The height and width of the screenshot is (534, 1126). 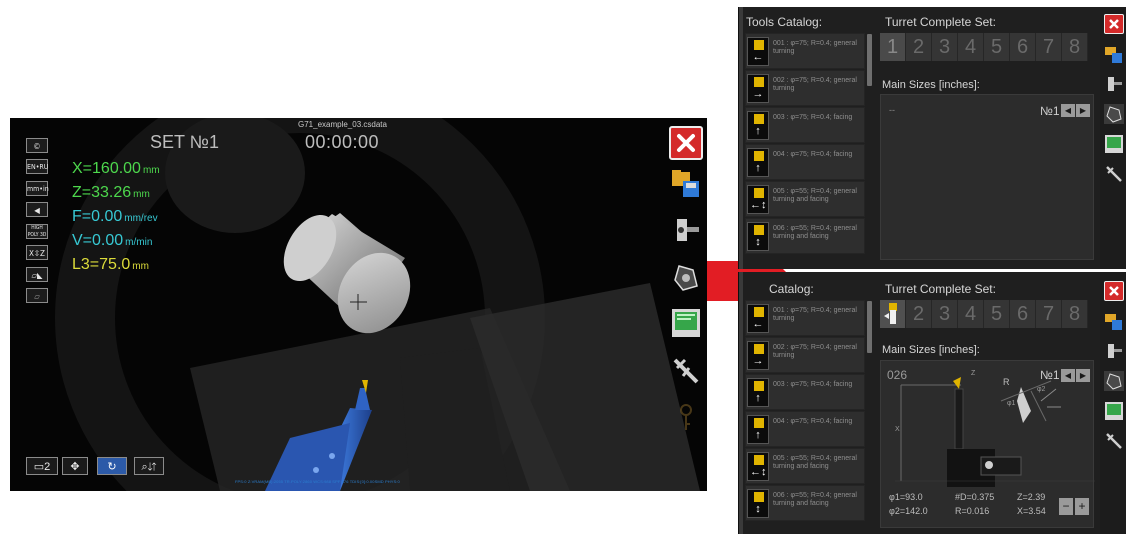 I want to click on key-icon, so click(x=686, y=417).